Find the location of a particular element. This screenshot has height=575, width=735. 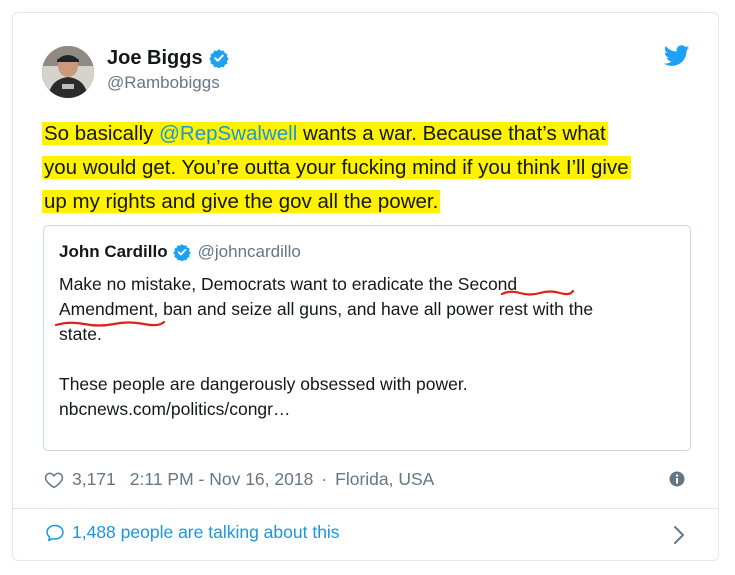

conversation-link: 1,488 people are talking about this is located at coordinates (192, 532).